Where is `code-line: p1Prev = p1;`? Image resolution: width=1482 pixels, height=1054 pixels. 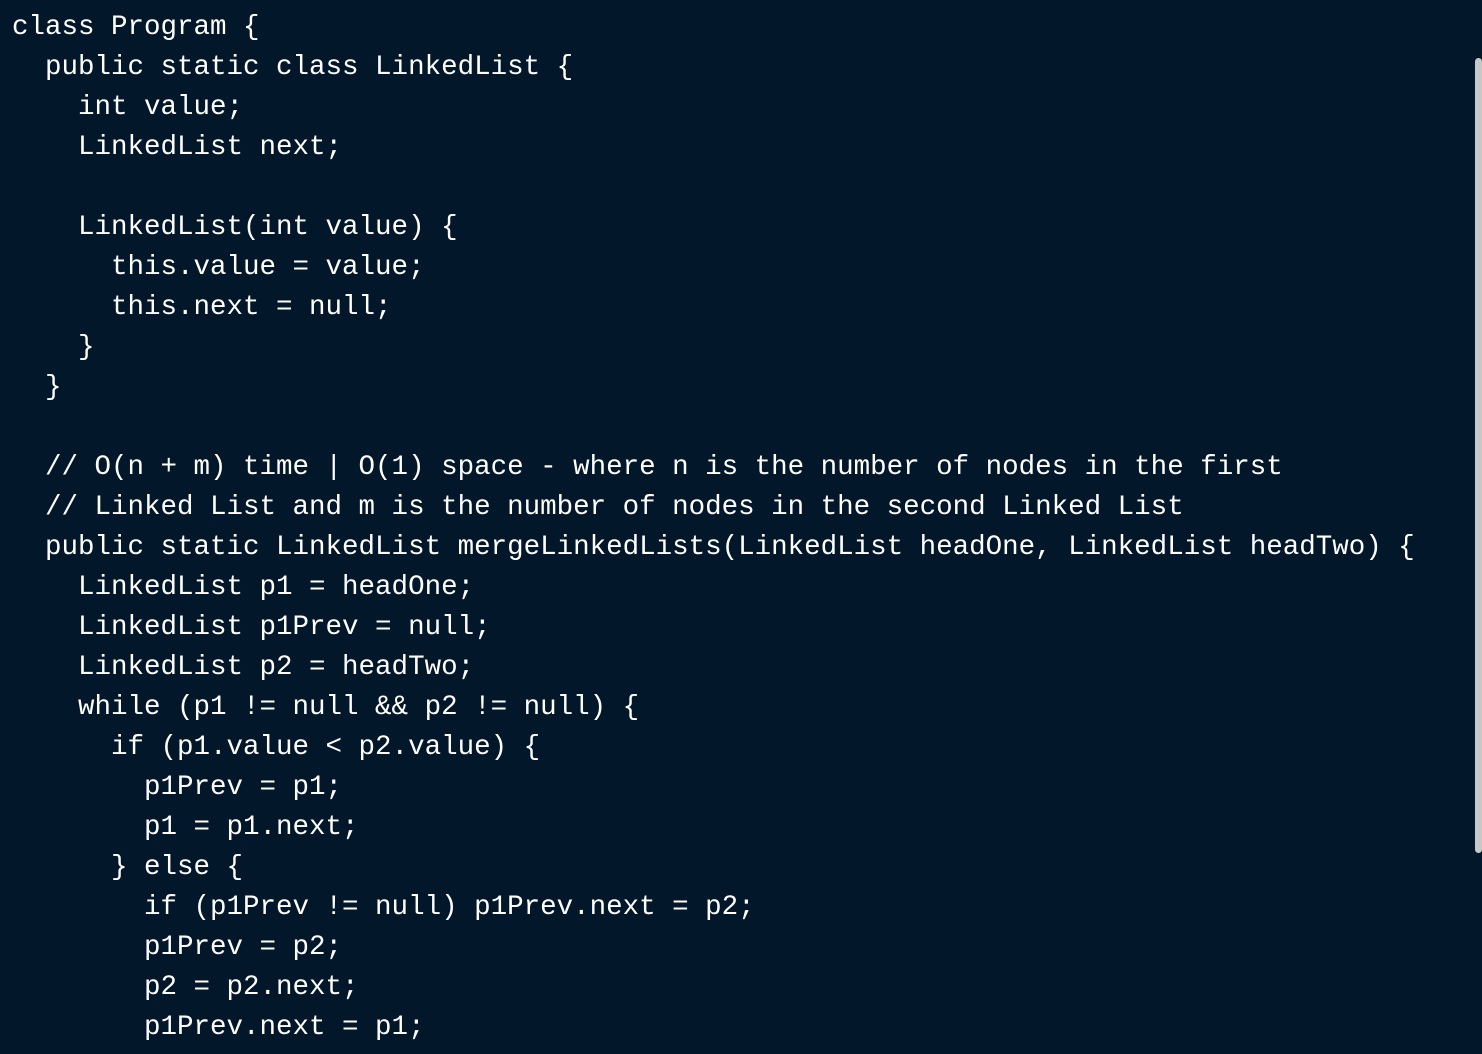
code-line: p1Prev = p1; is located at coordinates (177, 787).